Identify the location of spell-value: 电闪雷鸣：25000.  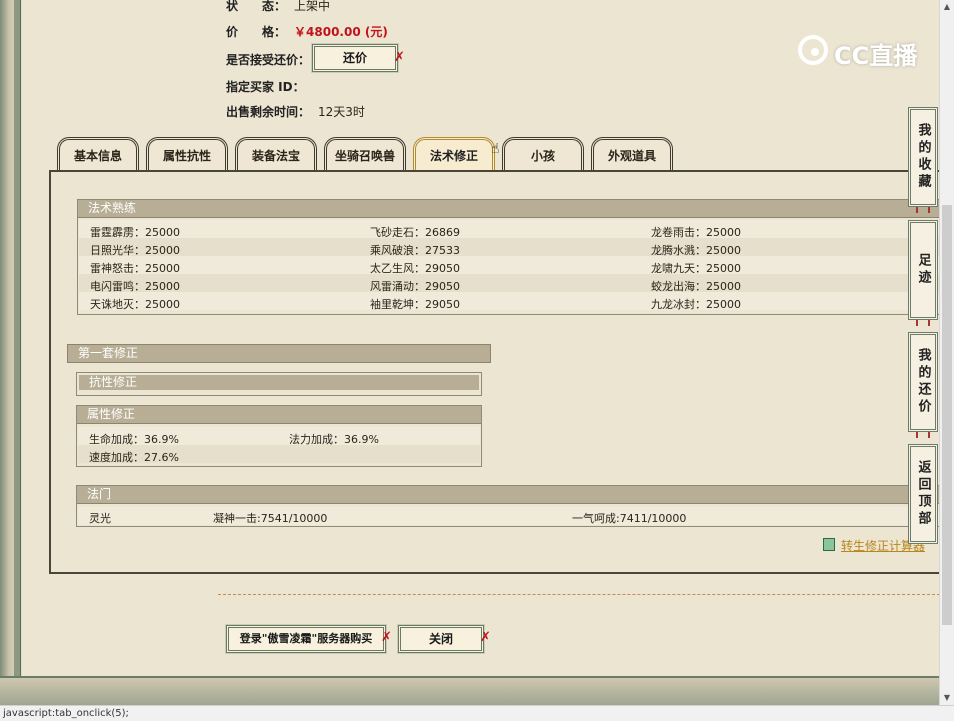
(135, 286).